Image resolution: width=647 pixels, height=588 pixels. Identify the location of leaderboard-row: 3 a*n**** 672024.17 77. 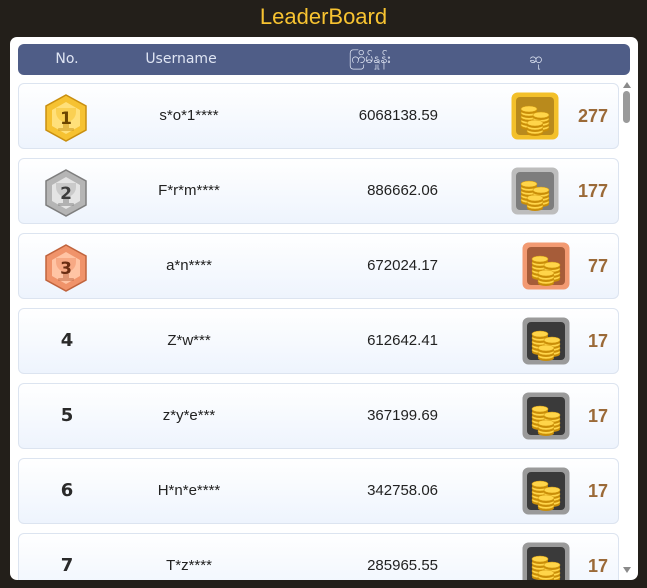
(318, 266).